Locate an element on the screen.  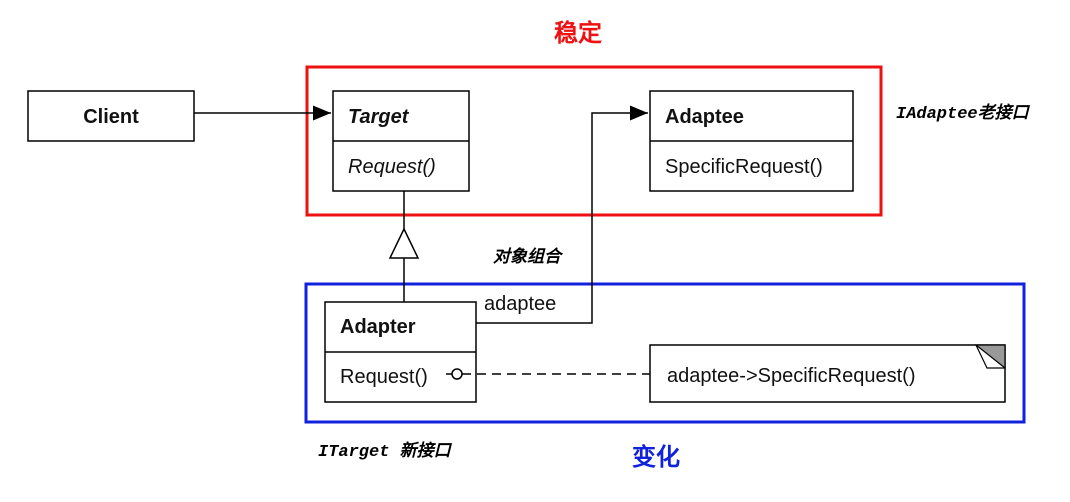
client-class-name: Client is located at coordinates (111, 117).